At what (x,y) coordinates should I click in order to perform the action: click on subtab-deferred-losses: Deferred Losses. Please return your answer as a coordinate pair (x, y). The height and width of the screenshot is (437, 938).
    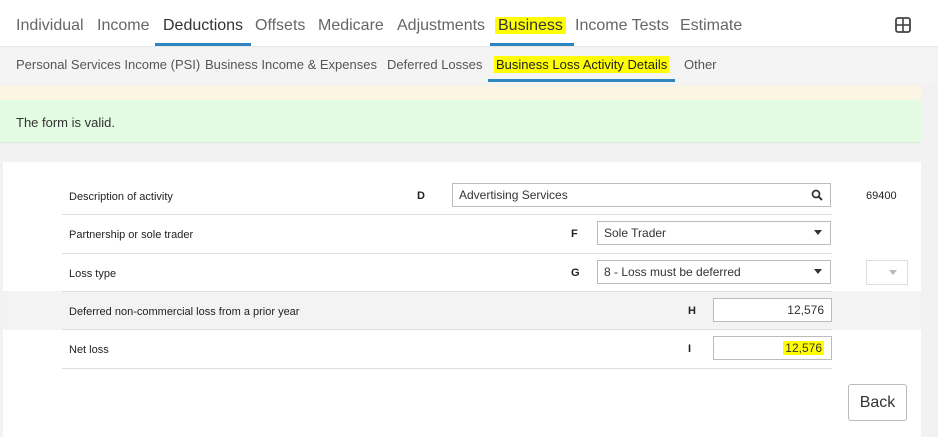
    Looking at the image, I should click on (434, 65).